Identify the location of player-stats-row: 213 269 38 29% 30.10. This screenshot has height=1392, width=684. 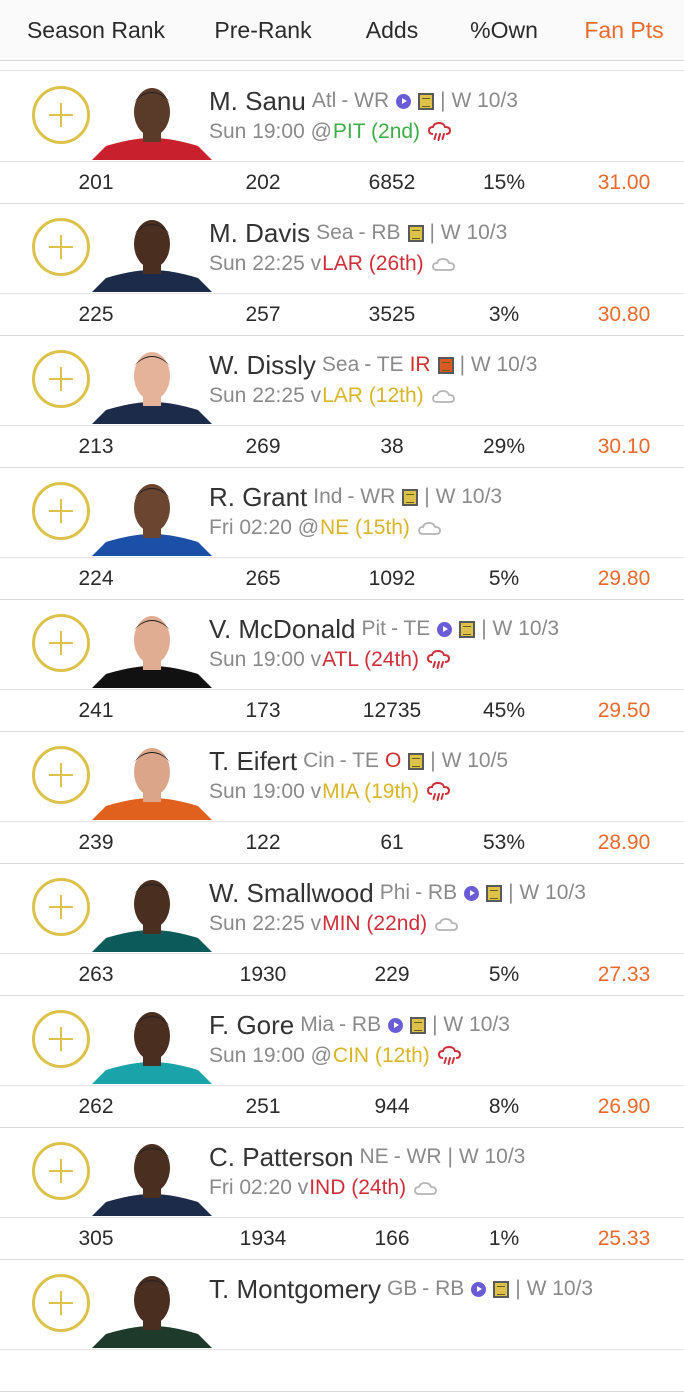
(342, 447).